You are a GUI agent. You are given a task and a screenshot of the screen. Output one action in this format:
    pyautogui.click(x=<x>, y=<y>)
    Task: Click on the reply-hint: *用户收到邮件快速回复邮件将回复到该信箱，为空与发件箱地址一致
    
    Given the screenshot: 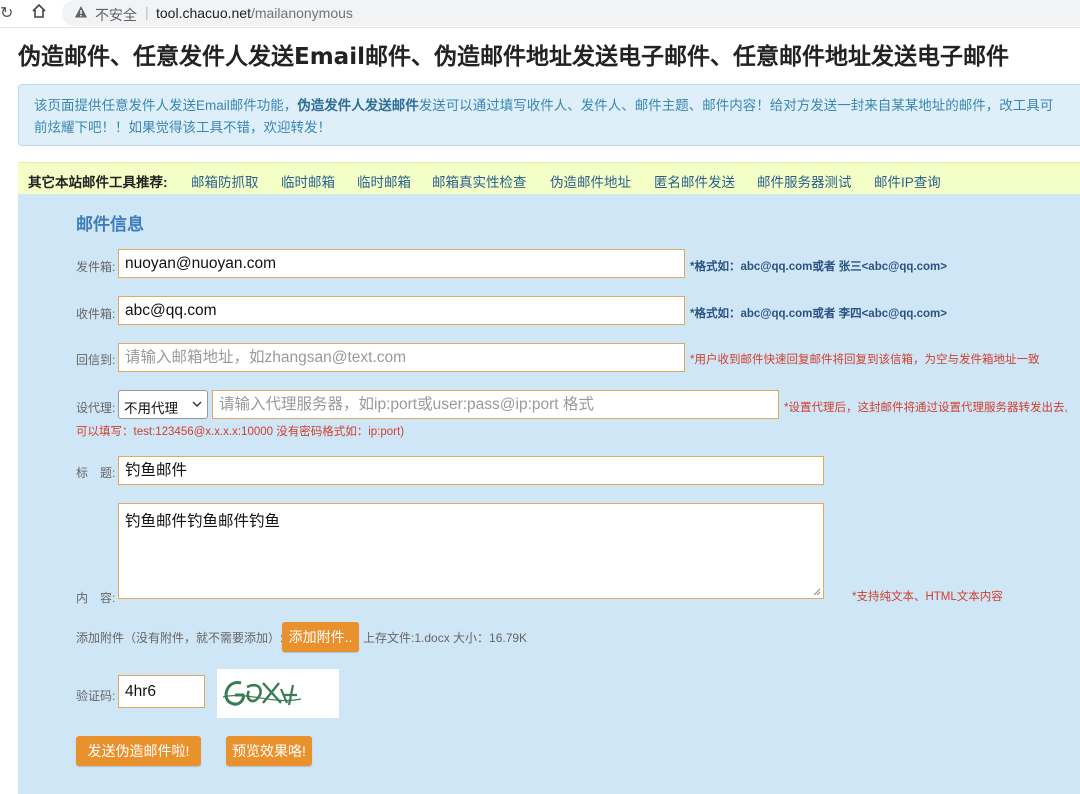 What is the action you would take?
    pyautogui.click(x=865, y=360)
    